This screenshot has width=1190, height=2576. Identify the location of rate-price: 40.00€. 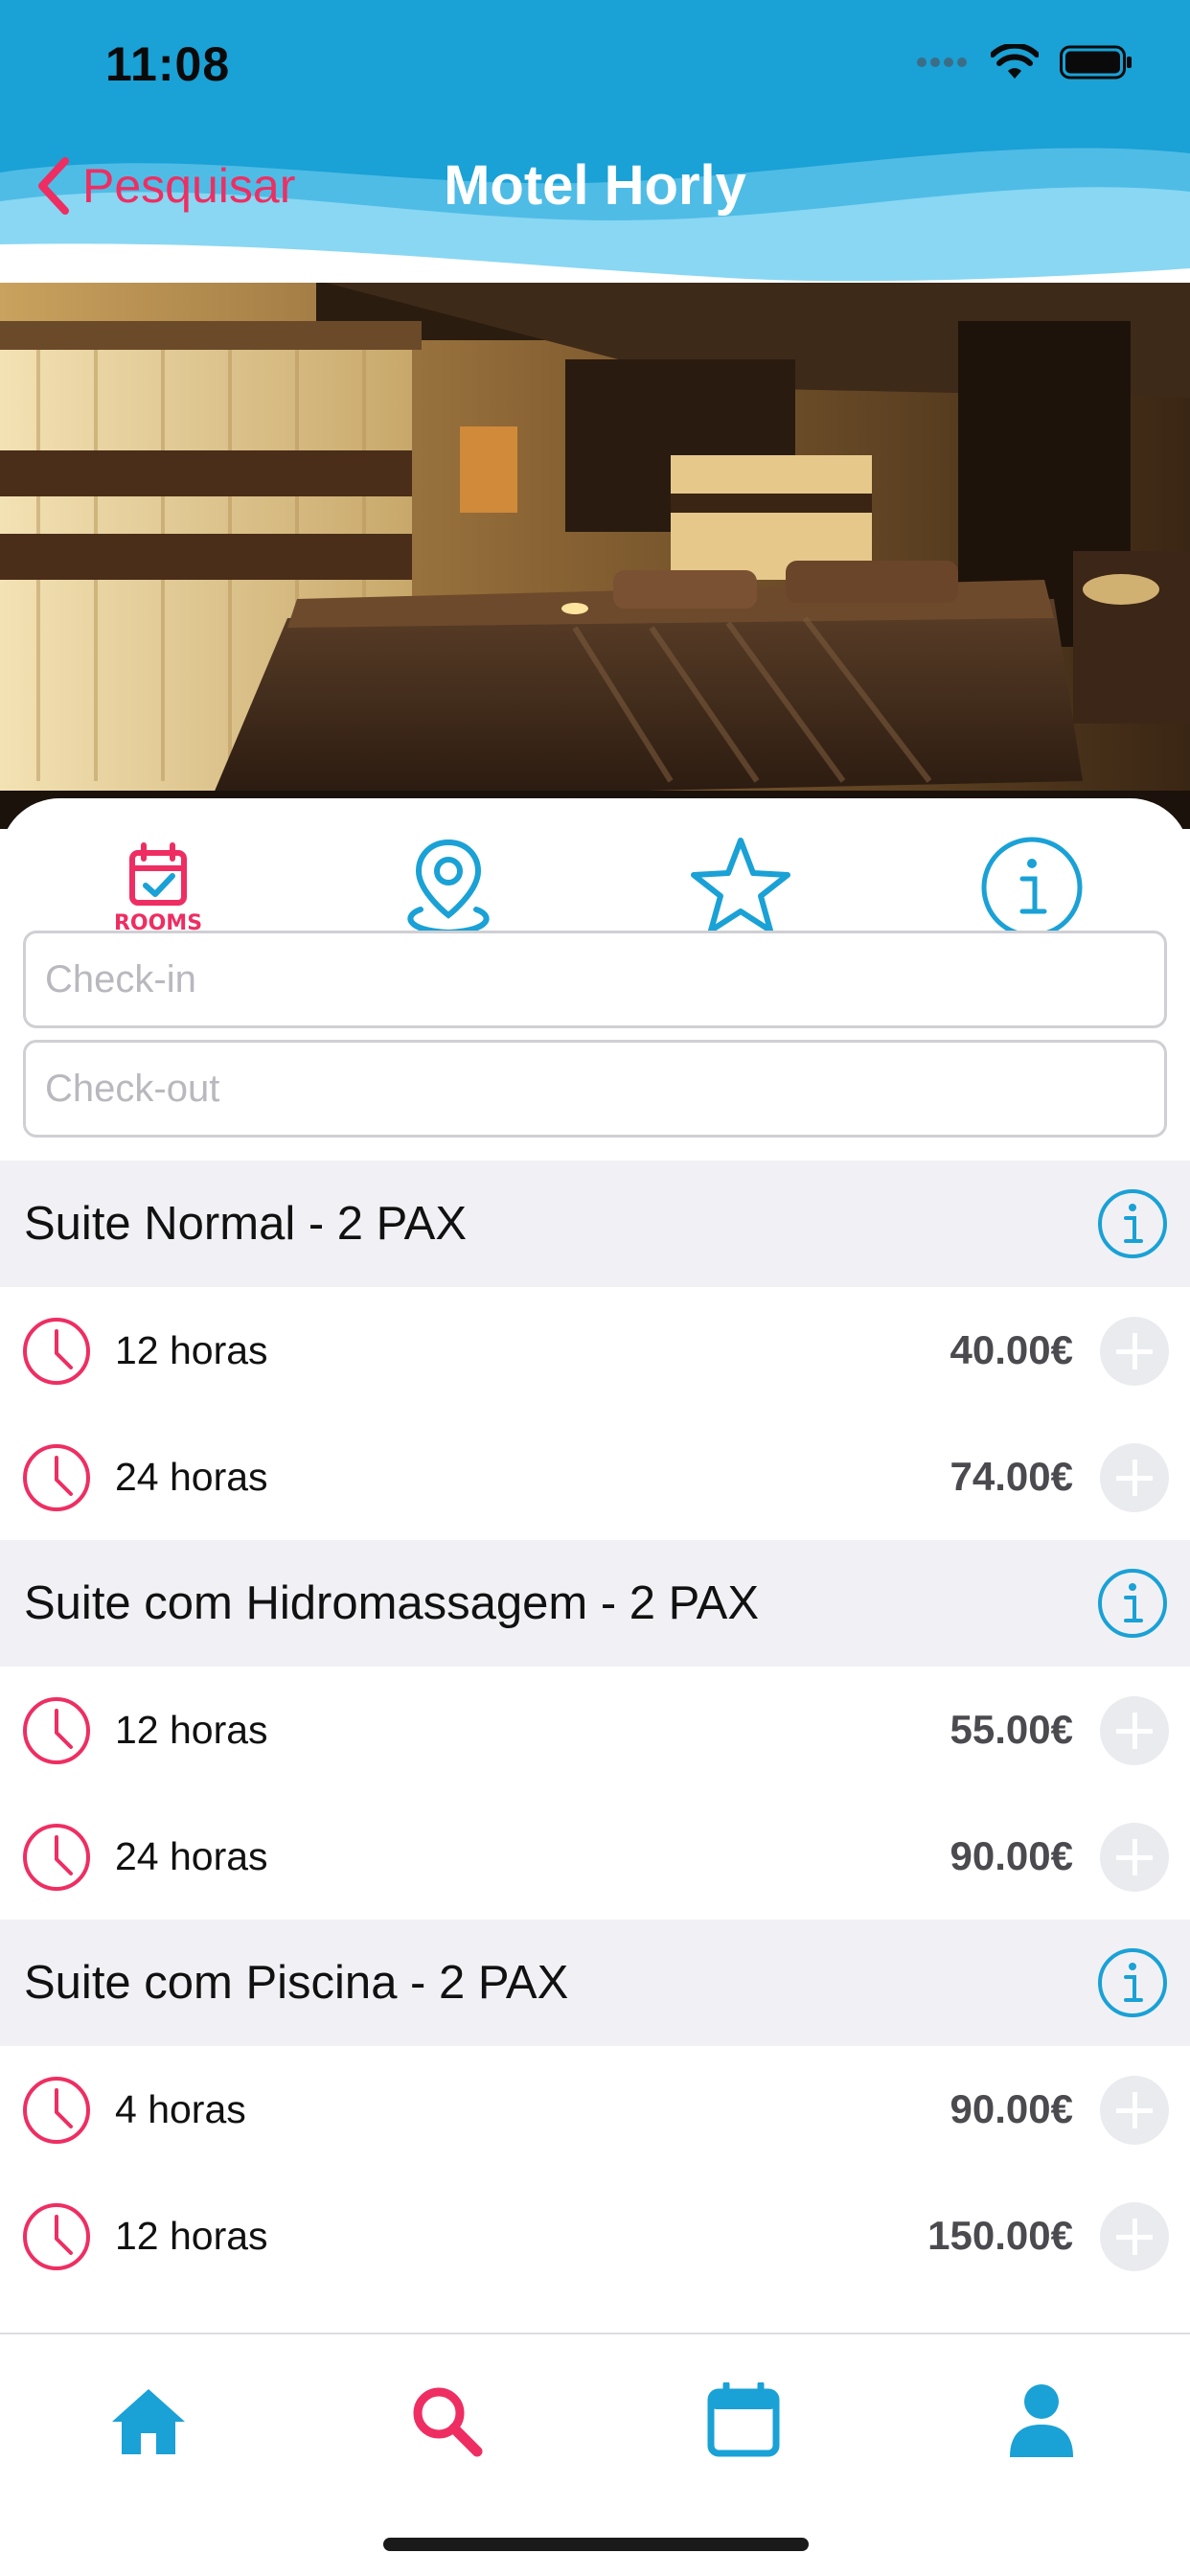
(1012, 1349).